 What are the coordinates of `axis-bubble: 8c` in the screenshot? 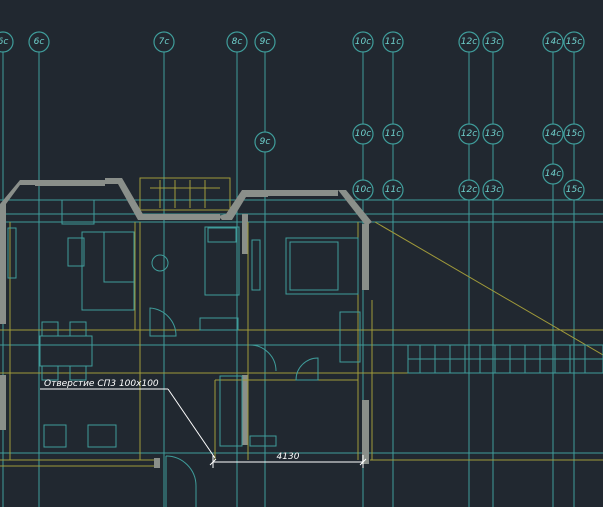 It's located at (237, 42).